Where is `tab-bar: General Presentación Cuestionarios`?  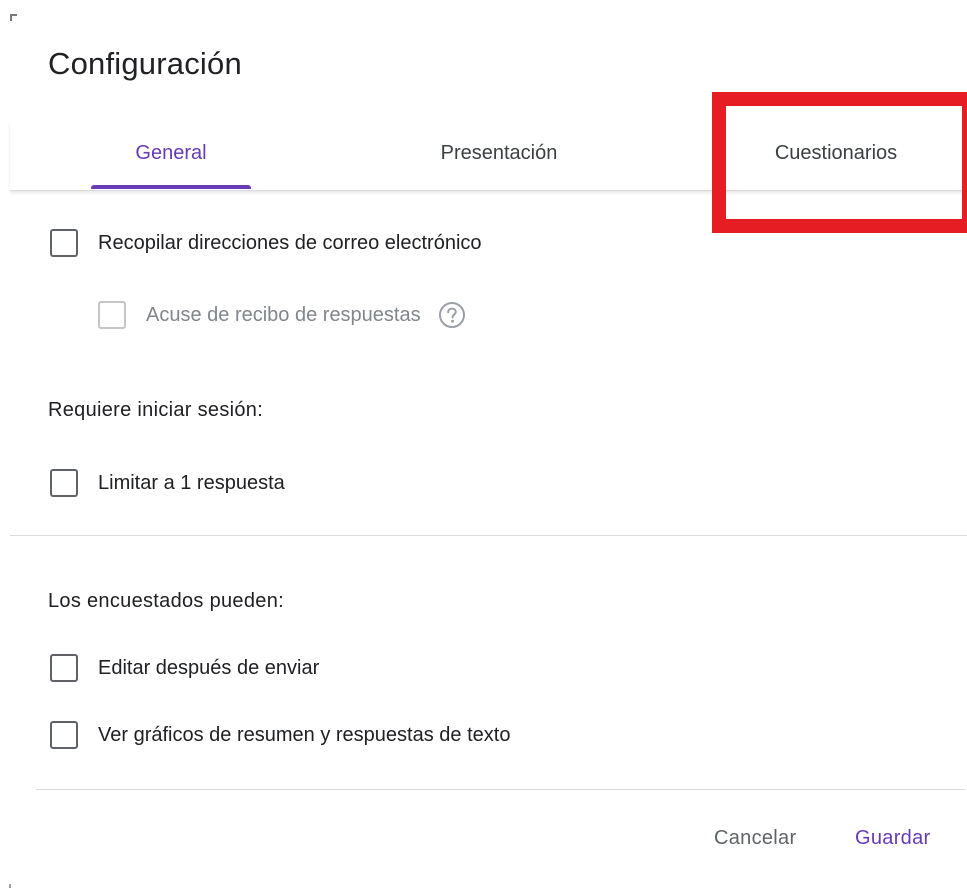 tab-bar: General Presentación Cuestionarios is located at coordinates (488, 155).